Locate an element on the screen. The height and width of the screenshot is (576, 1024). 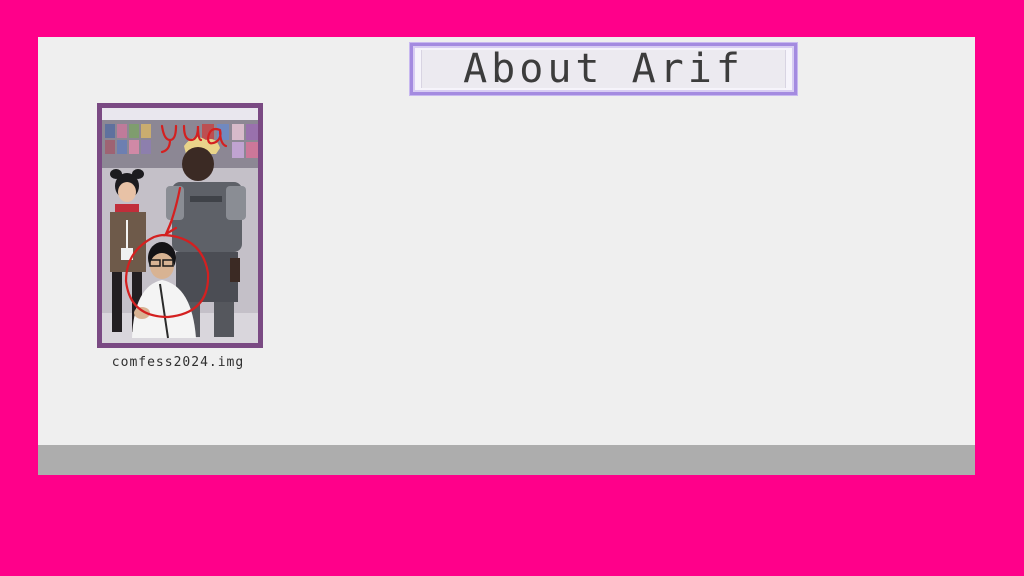
photo-filename: comfess2024.img is located at coordinates (178, 362).